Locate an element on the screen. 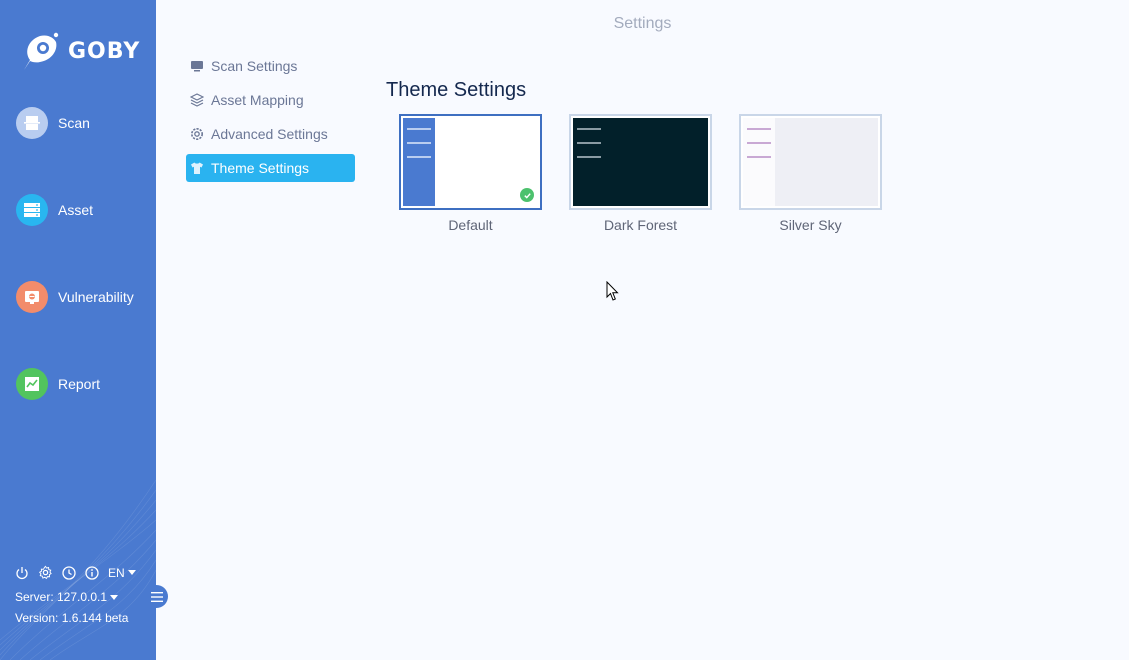  theme-card-silver-sky is located at coordinates (810, 162).